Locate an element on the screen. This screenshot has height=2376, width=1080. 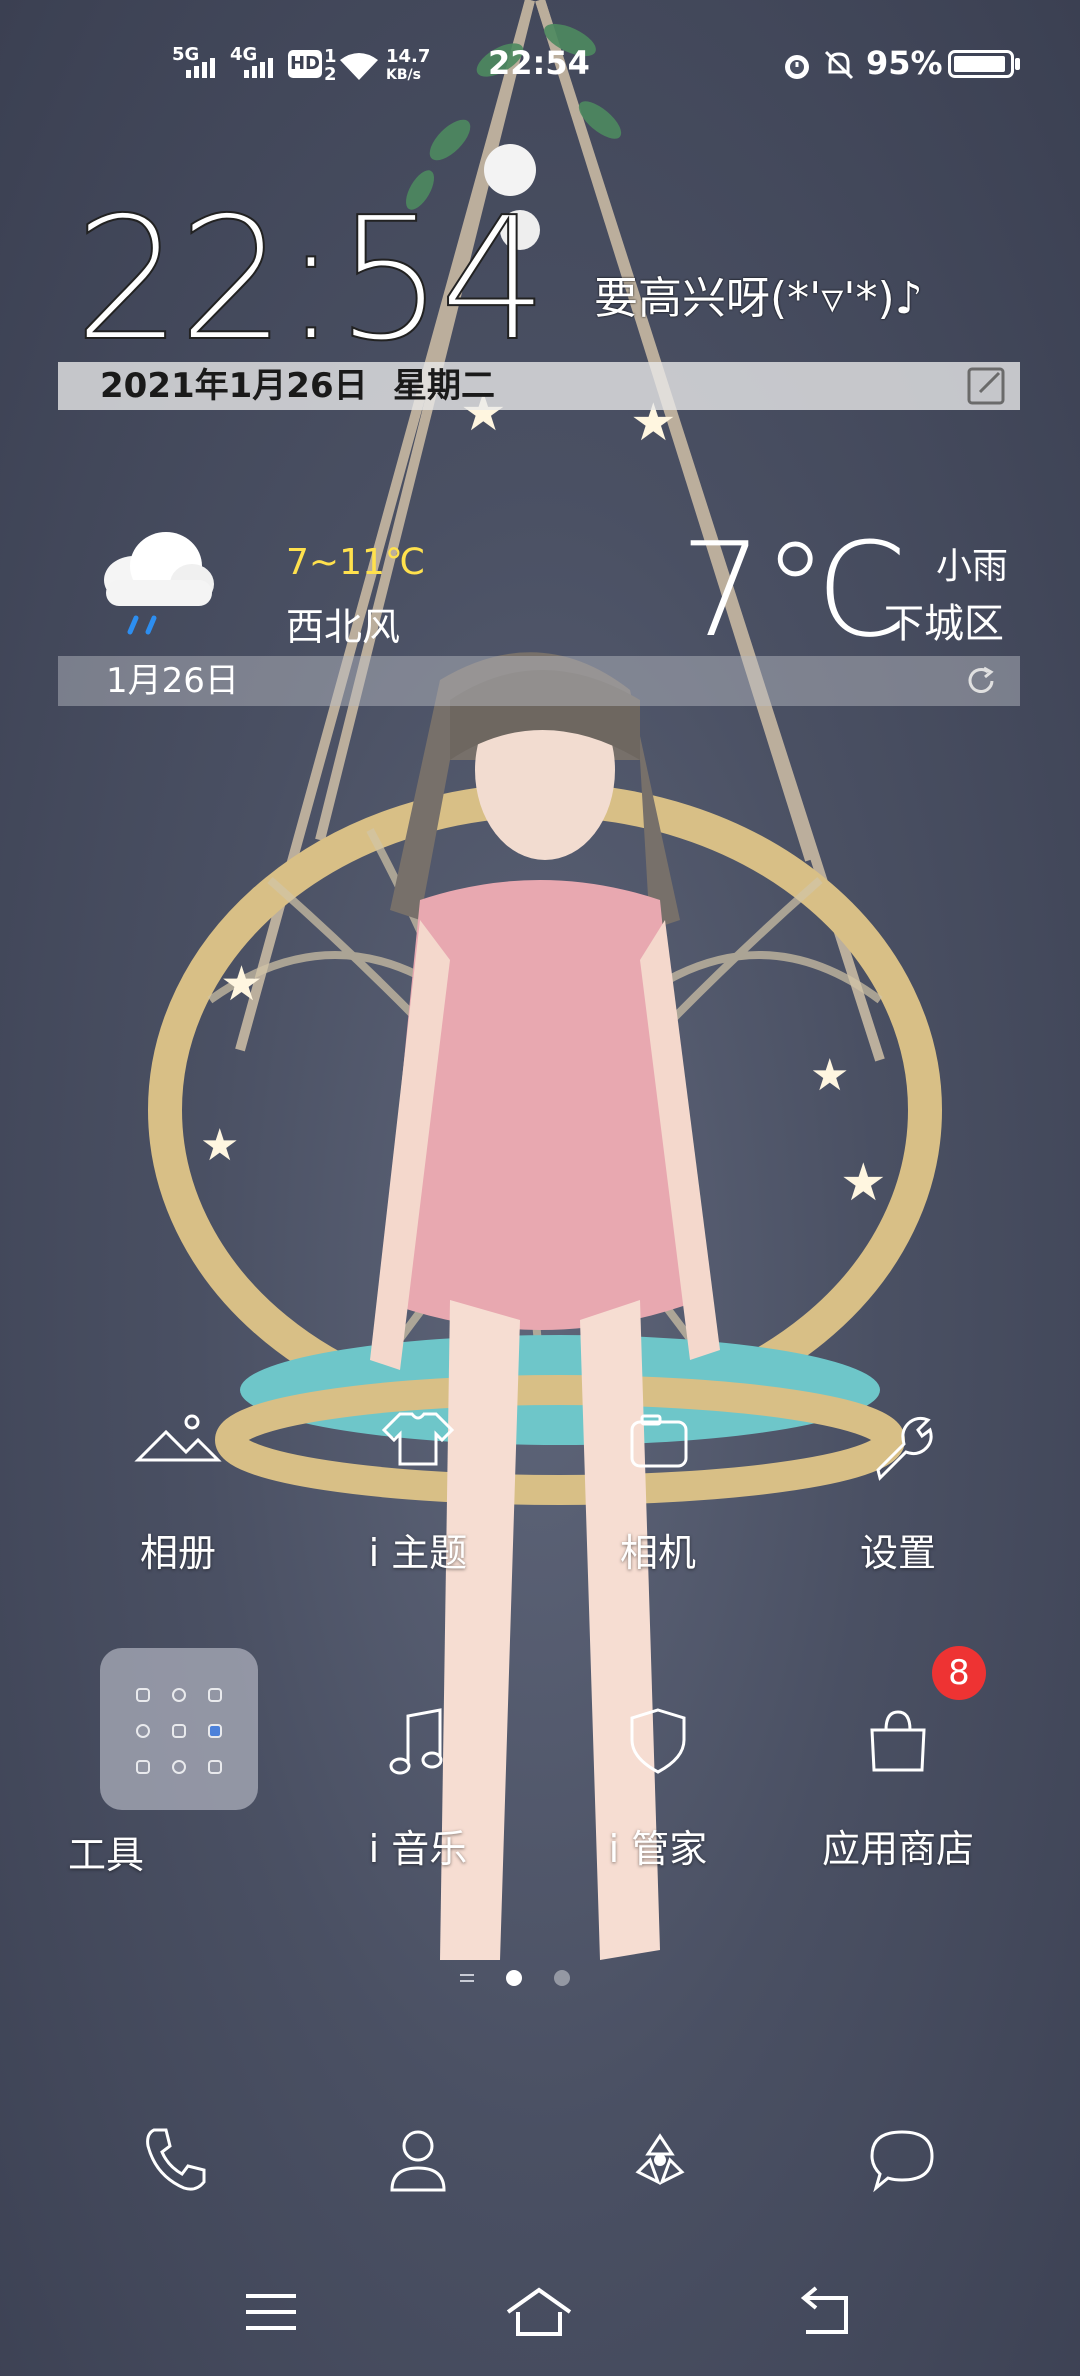
menu-icon is located at coordinates (271, 2312).